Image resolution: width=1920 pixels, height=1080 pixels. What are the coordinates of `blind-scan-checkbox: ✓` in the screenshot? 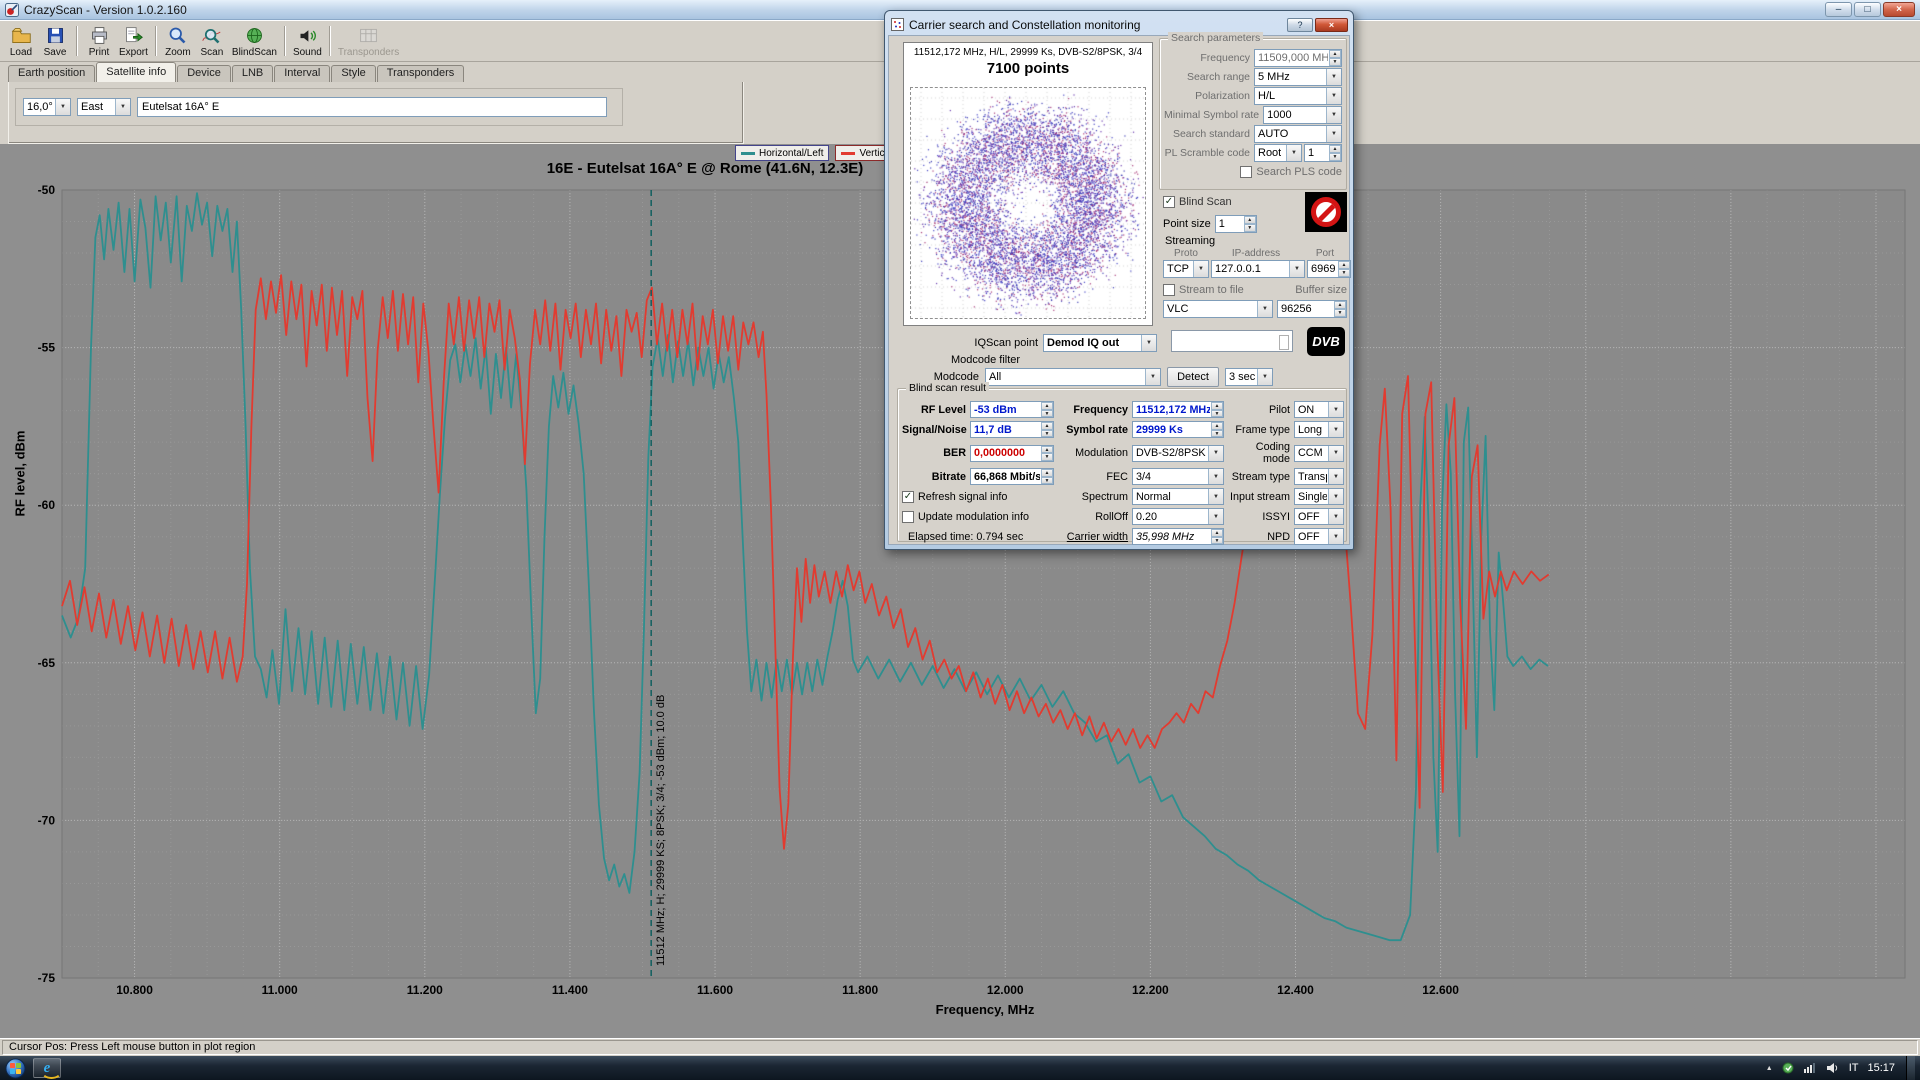 It's located at (1169, 202).